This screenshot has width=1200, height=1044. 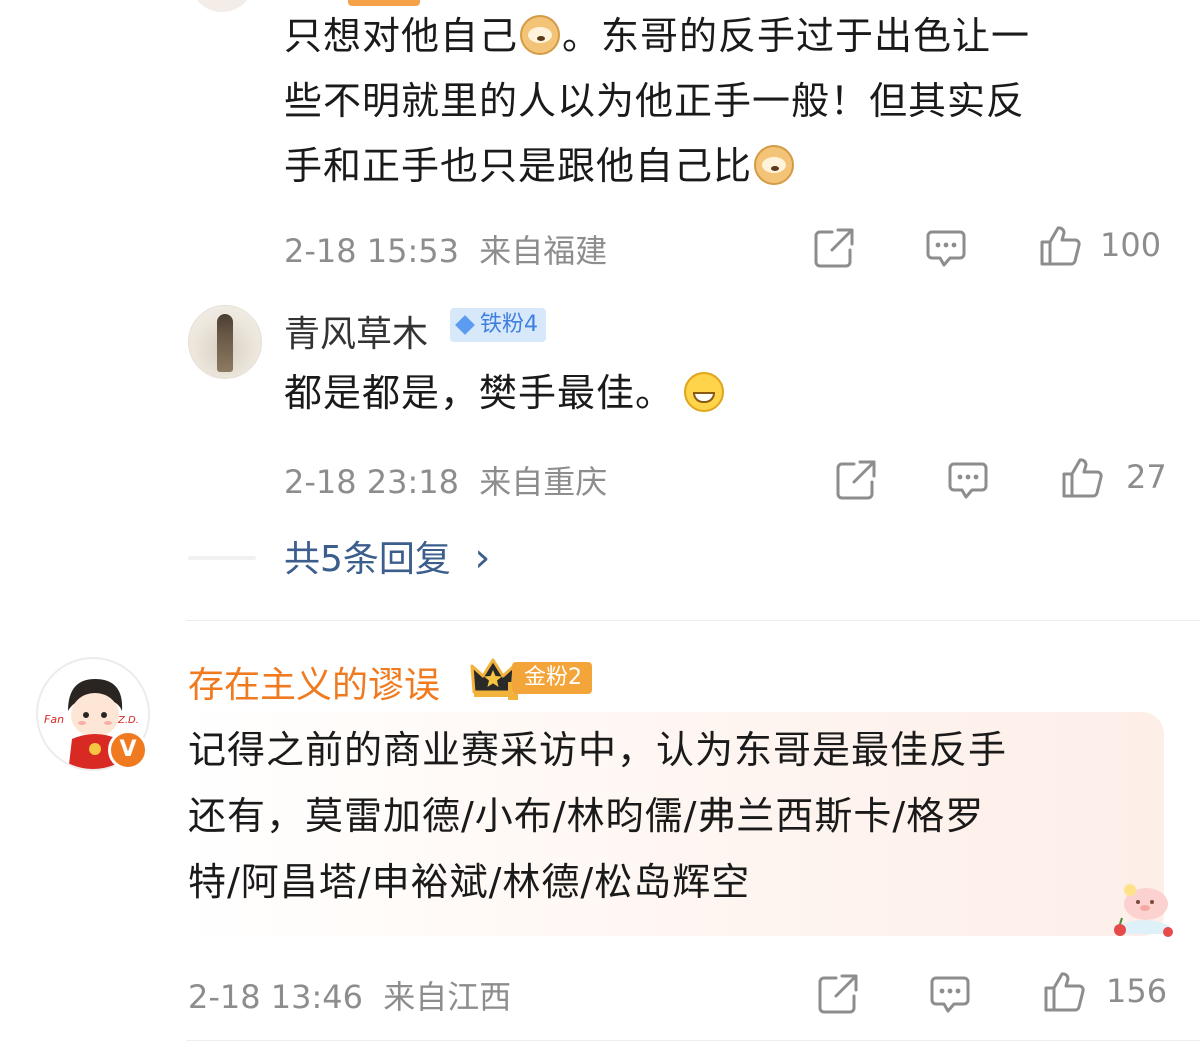 I want to click on avatar-figure, so click(x=225, y=343).